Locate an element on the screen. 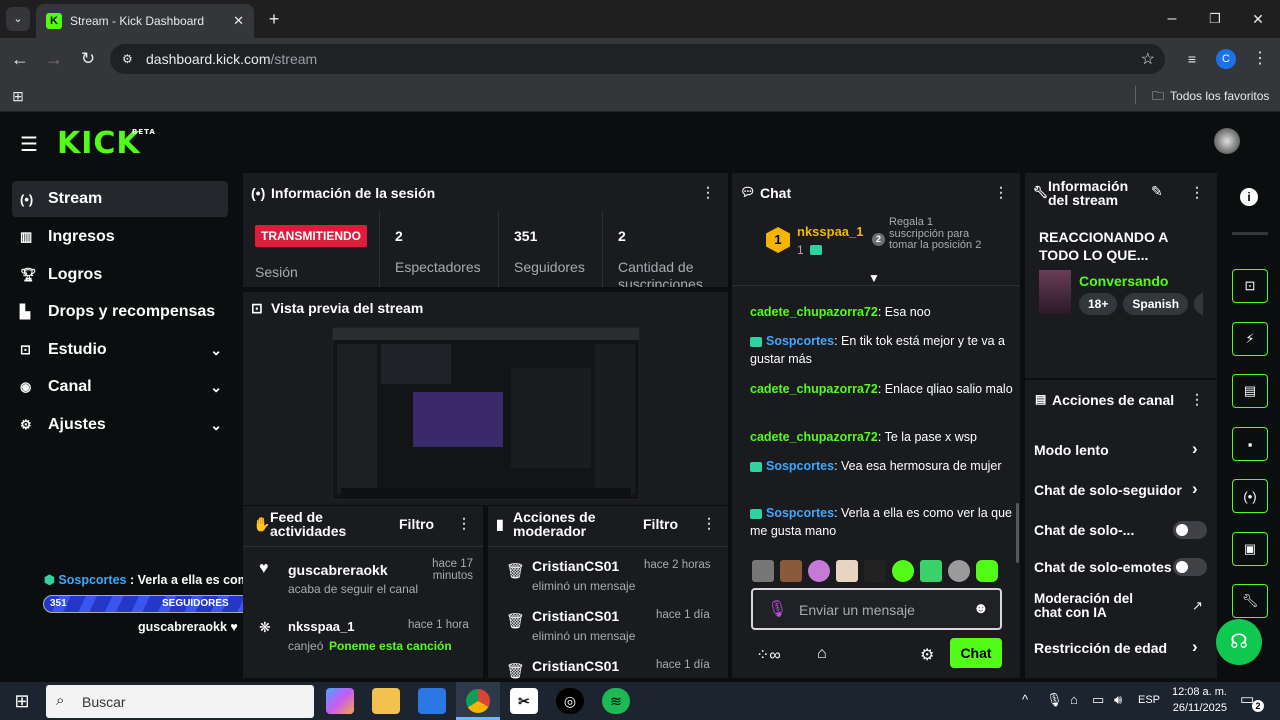 Image resolution: width=1280 pixels, height=720 pixels. clock-time: 12:08 a. m. is located at coordinates (1198, 692).